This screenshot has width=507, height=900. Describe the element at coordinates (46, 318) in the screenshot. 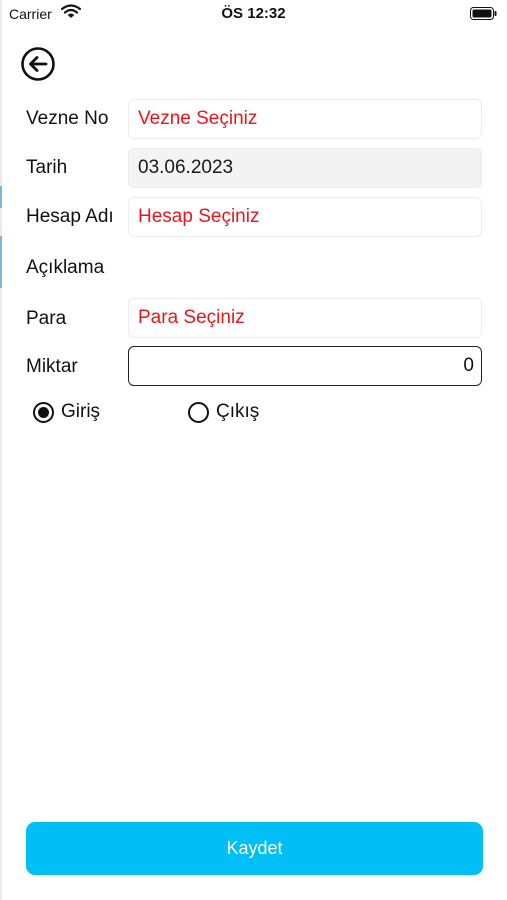

I see `para-label: Para` at that location.